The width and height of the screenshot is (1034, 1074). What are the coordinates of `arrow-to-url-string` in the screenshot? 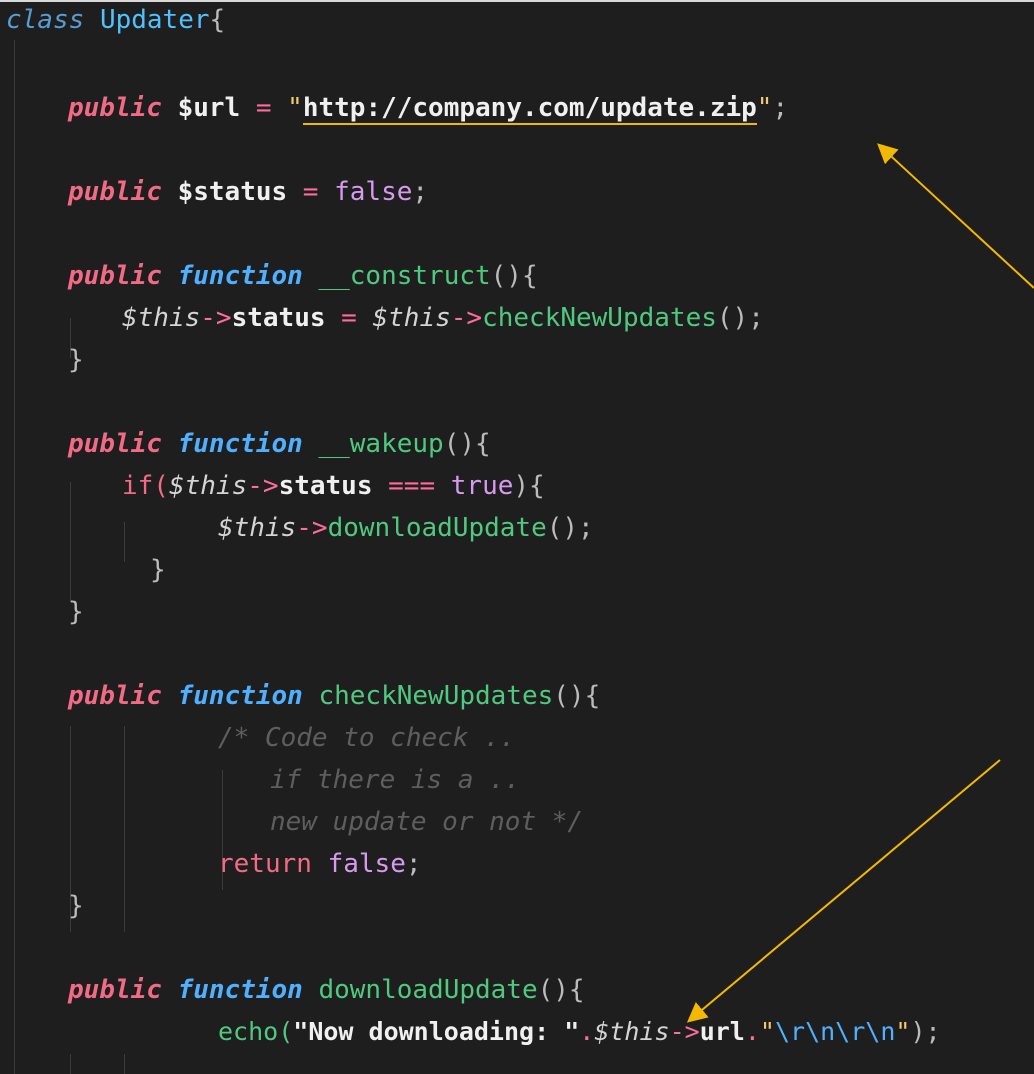 It's located at (955, 216).